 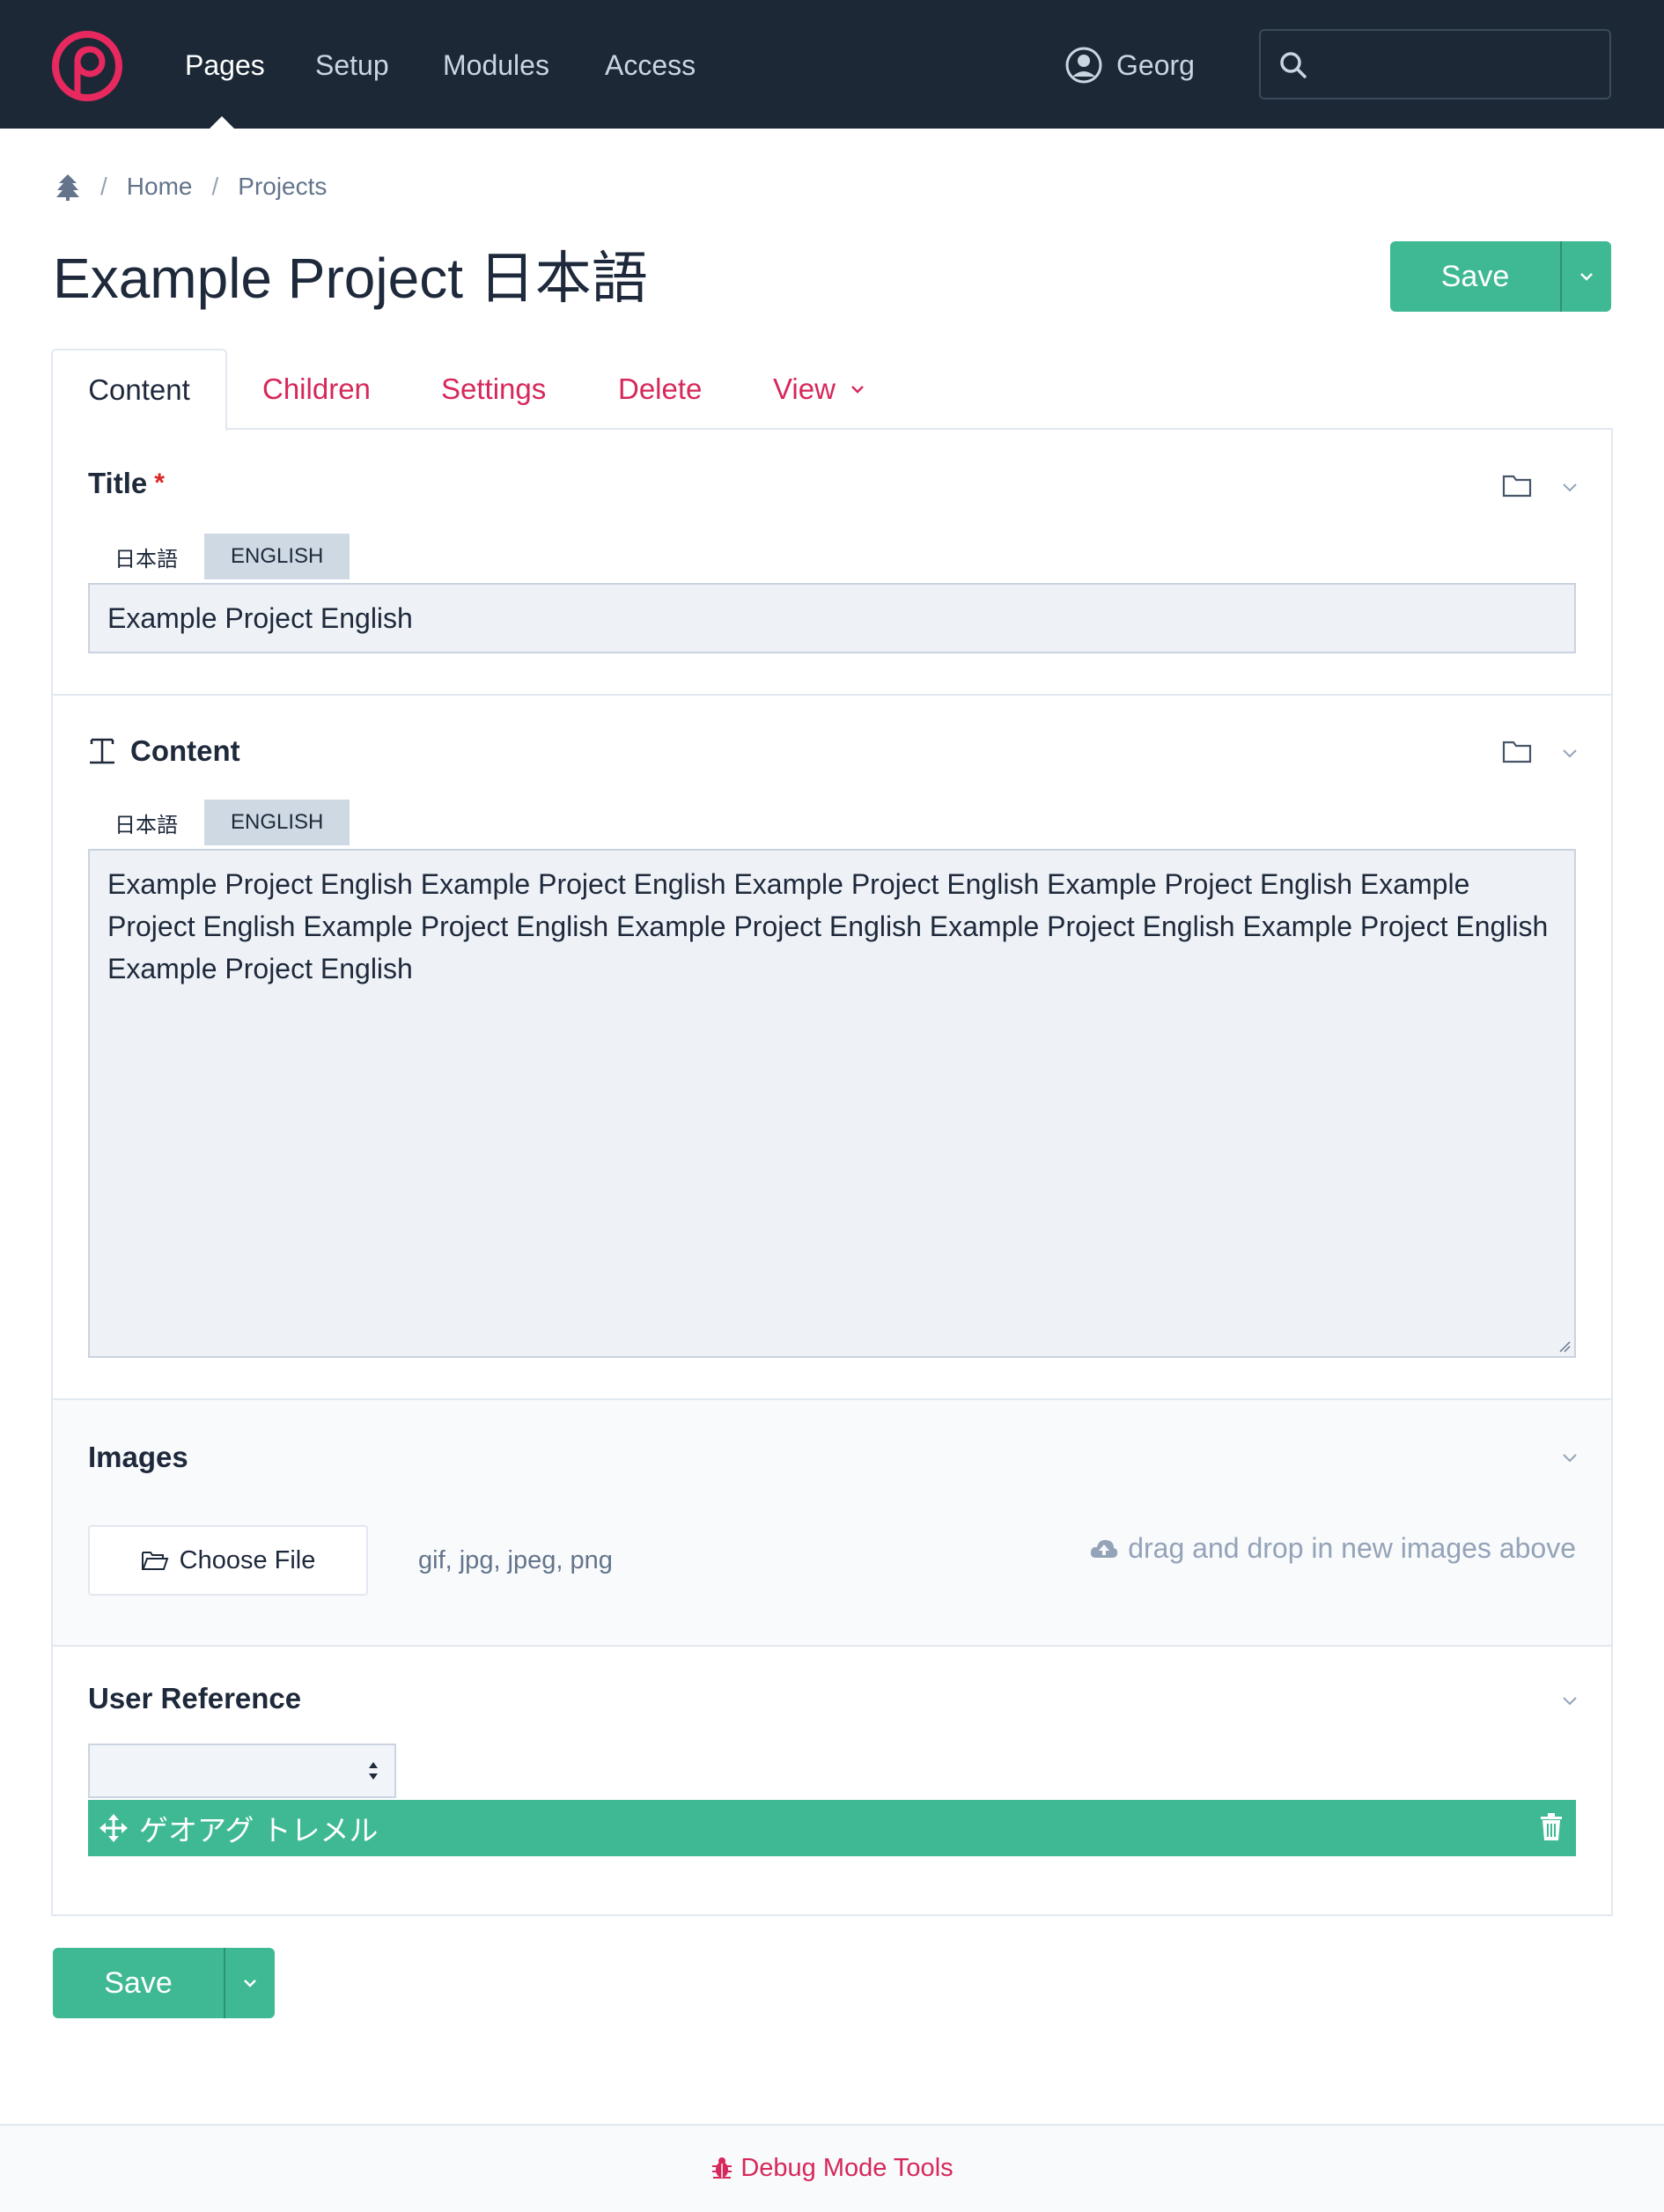 I want to click on tab-settings: Settings, so click(x=493, y=389).